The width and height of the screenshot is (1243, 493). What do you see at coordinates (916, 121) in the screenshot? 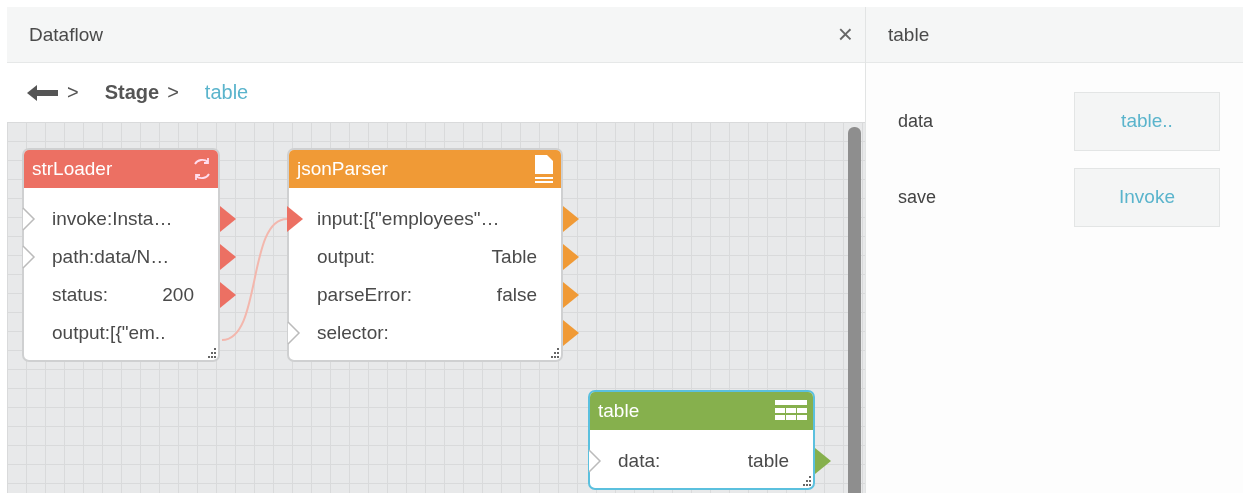
I see `property-label: data` at bounding box center [916, 121].